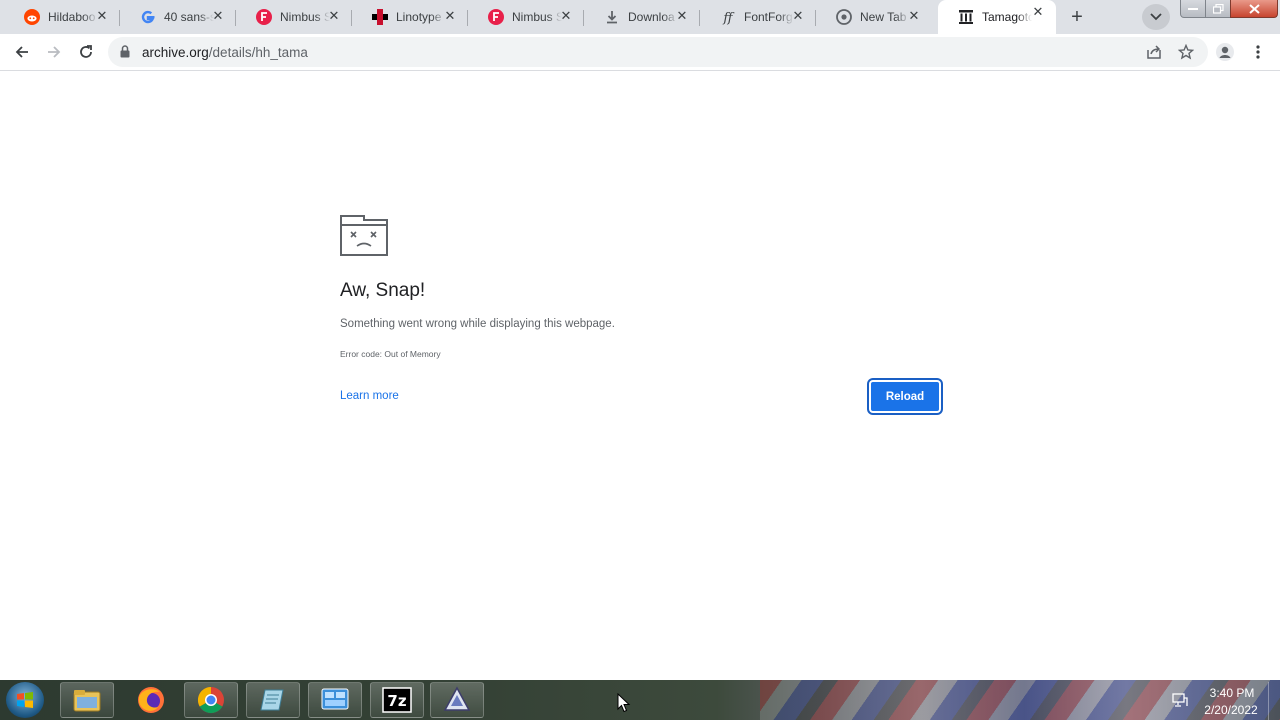  What do you see at coordinates (32, 17) in the screenshot?
I see `reddit-icon` at bounding box center [32, 17].